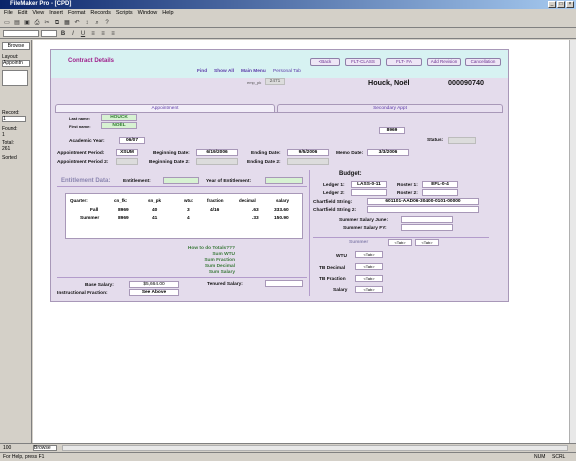  I want to click on back-button: <Back, so click(325, 62).